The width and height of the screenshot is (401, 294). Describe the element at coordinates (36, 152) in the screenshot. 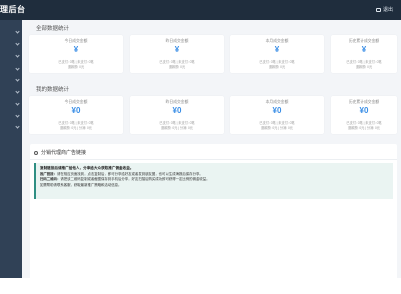

I see `info-circle-icon` at that location.